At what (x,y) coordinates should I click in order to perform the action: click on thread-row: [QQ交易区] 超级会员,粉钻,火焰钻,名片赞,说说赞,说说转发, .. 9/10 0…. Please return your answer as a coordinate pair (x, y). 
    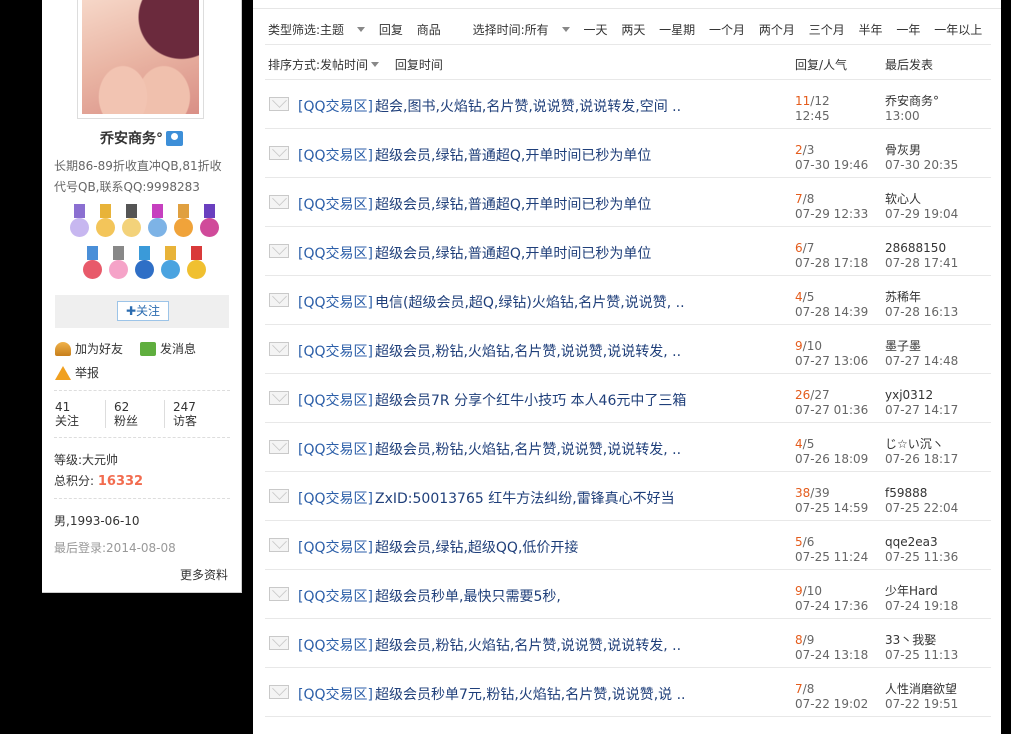
    Looking at the image, I should click on (628, 349).